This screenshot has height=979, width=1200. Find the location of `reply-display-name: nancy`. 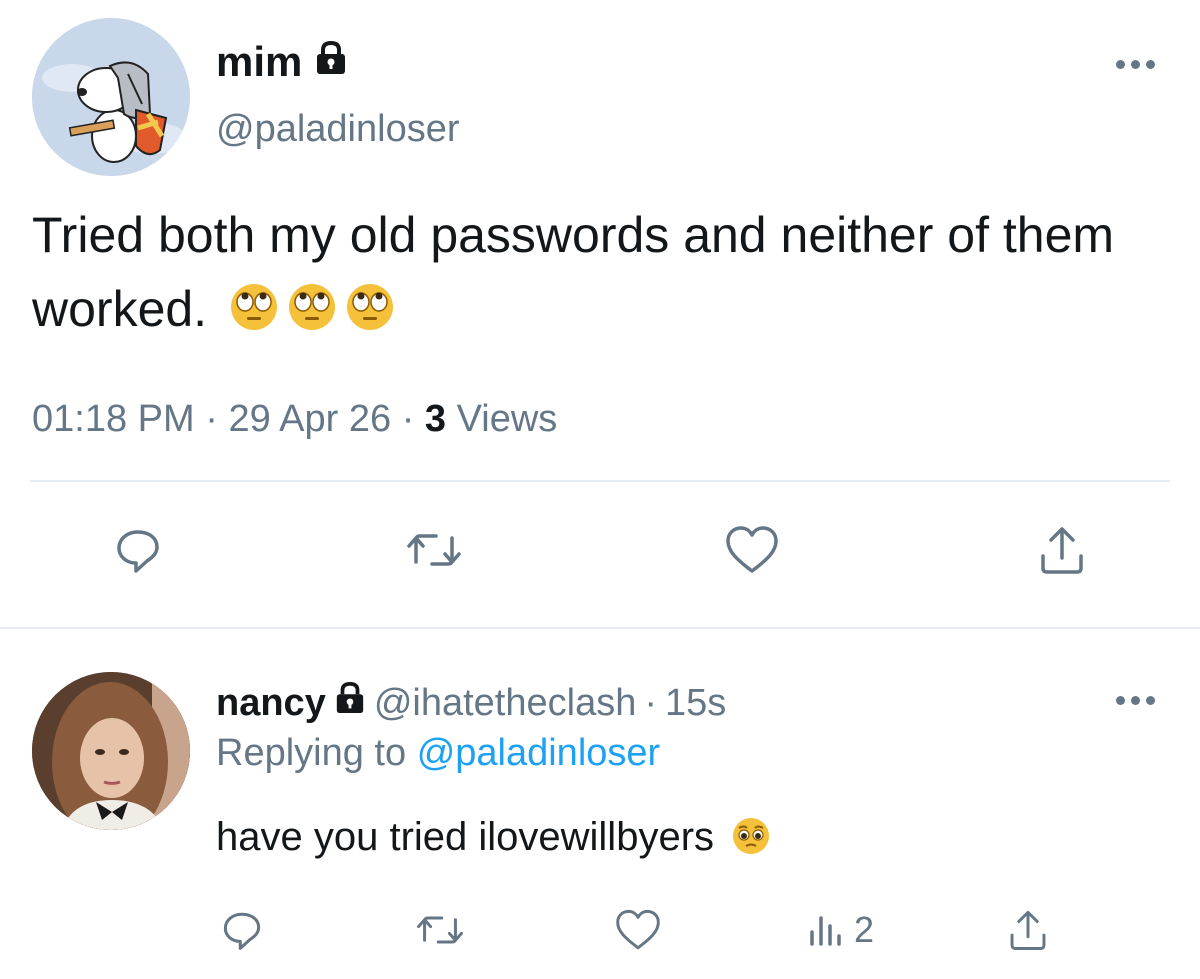

reply-display-name: nancy is located at coordinates (271, 703).